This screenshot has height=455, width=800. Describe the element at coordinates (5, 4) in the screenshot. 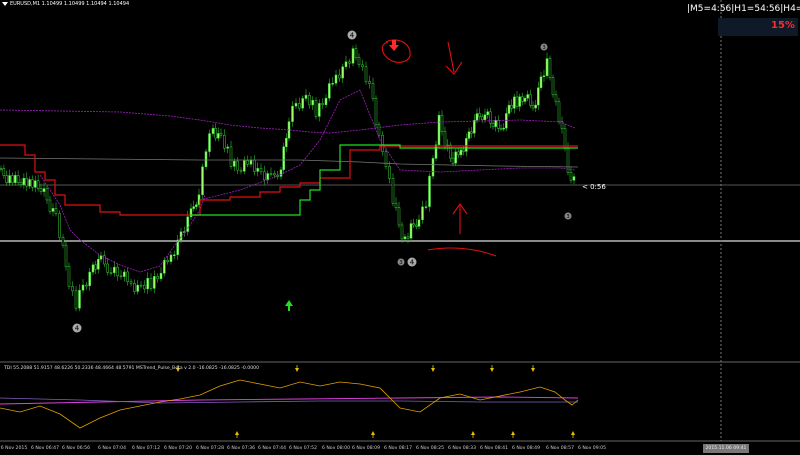

I see `symbol-menu-icon` at that location.